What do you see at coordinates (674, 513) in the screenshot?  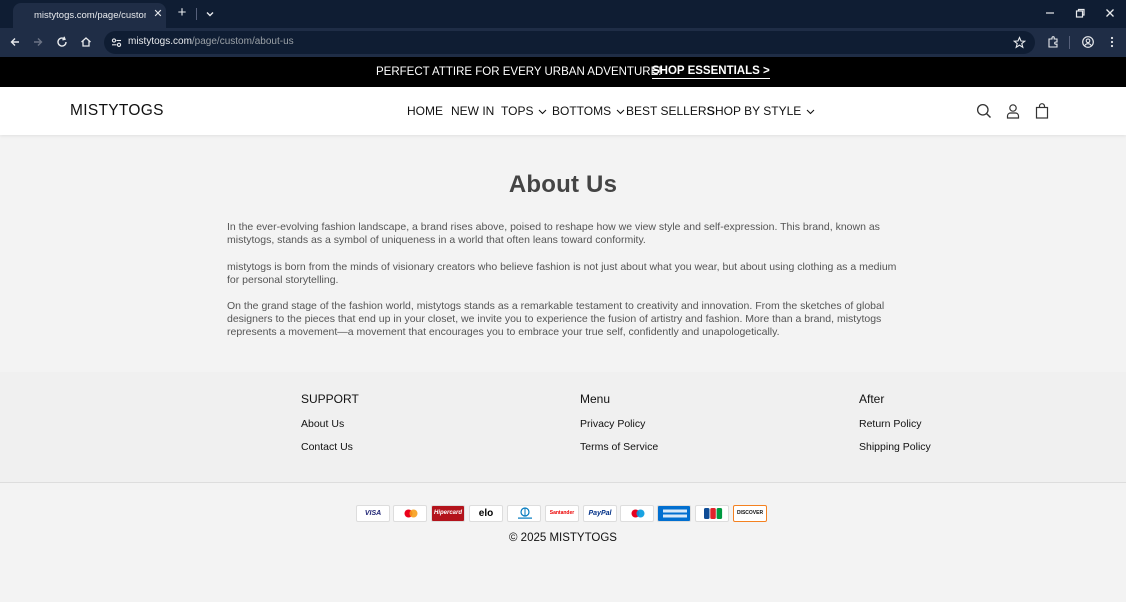 I see `amex-icon` at bounding box center [674, 513].